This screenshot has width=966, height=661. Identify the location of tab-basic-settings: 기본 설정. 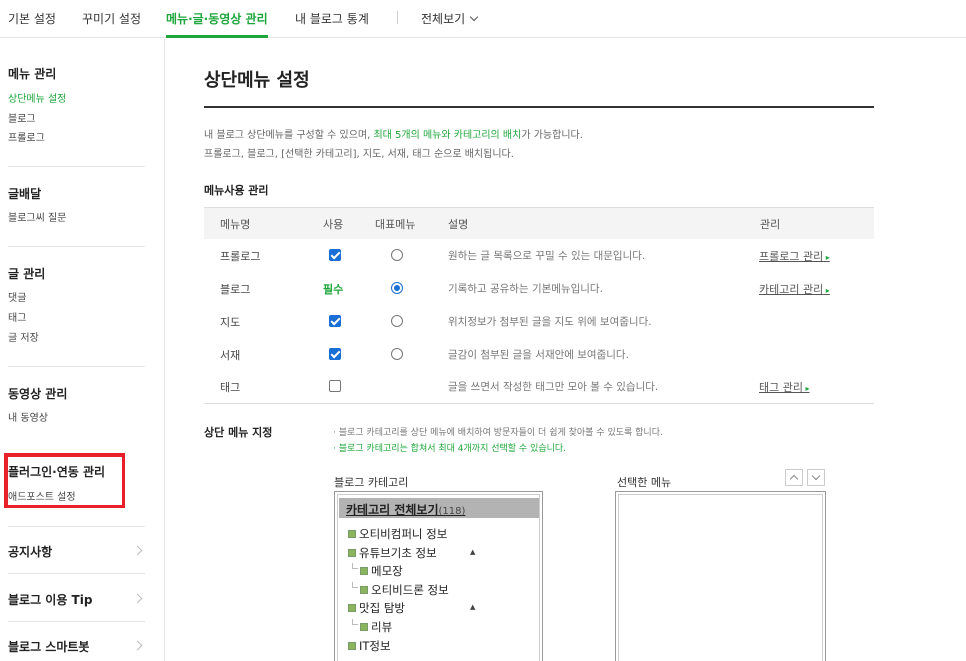
(32, 18).